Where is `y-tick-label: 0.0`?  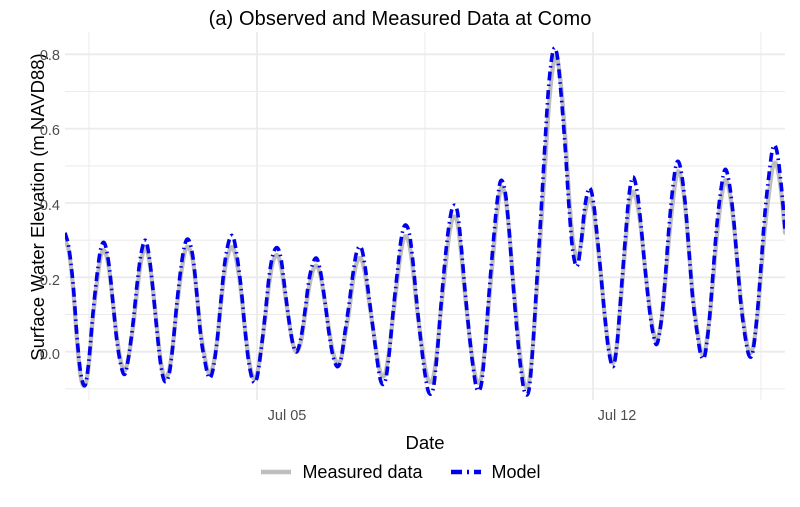 y-tick-label: 0.0 is located at coordinates (49, 355).